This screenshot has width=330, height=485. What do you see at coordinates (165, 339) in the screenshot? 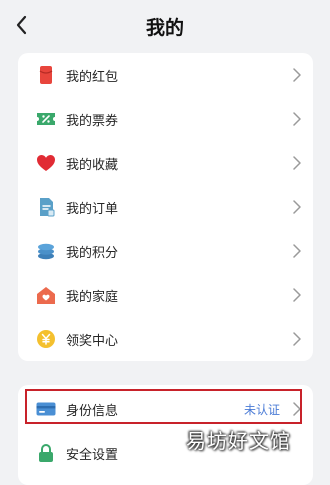
I see `menu-item-rewards-center: 领奖中心` at bounding box center [165, 339].